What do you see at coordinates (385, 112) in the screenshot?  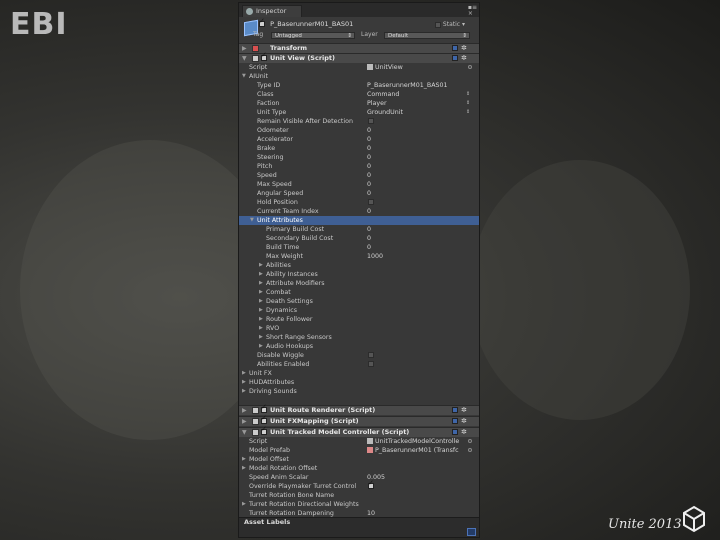 I see `field-value: GroundUnit` at bounding box center [385, 112].